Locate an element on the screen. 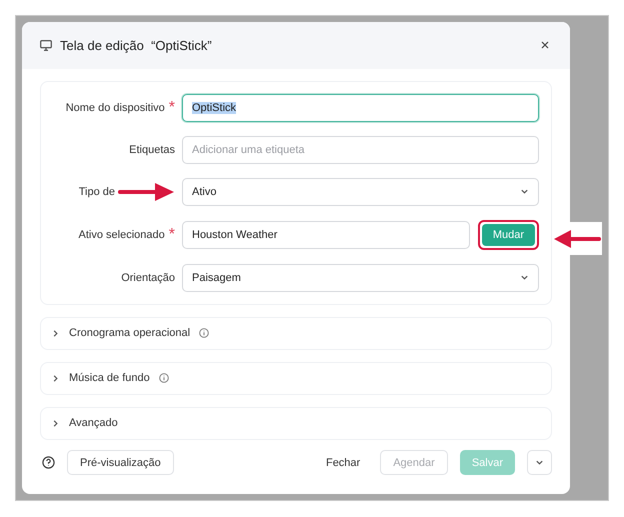  input-field: Houston Weather is located at coordinates (326, 234).